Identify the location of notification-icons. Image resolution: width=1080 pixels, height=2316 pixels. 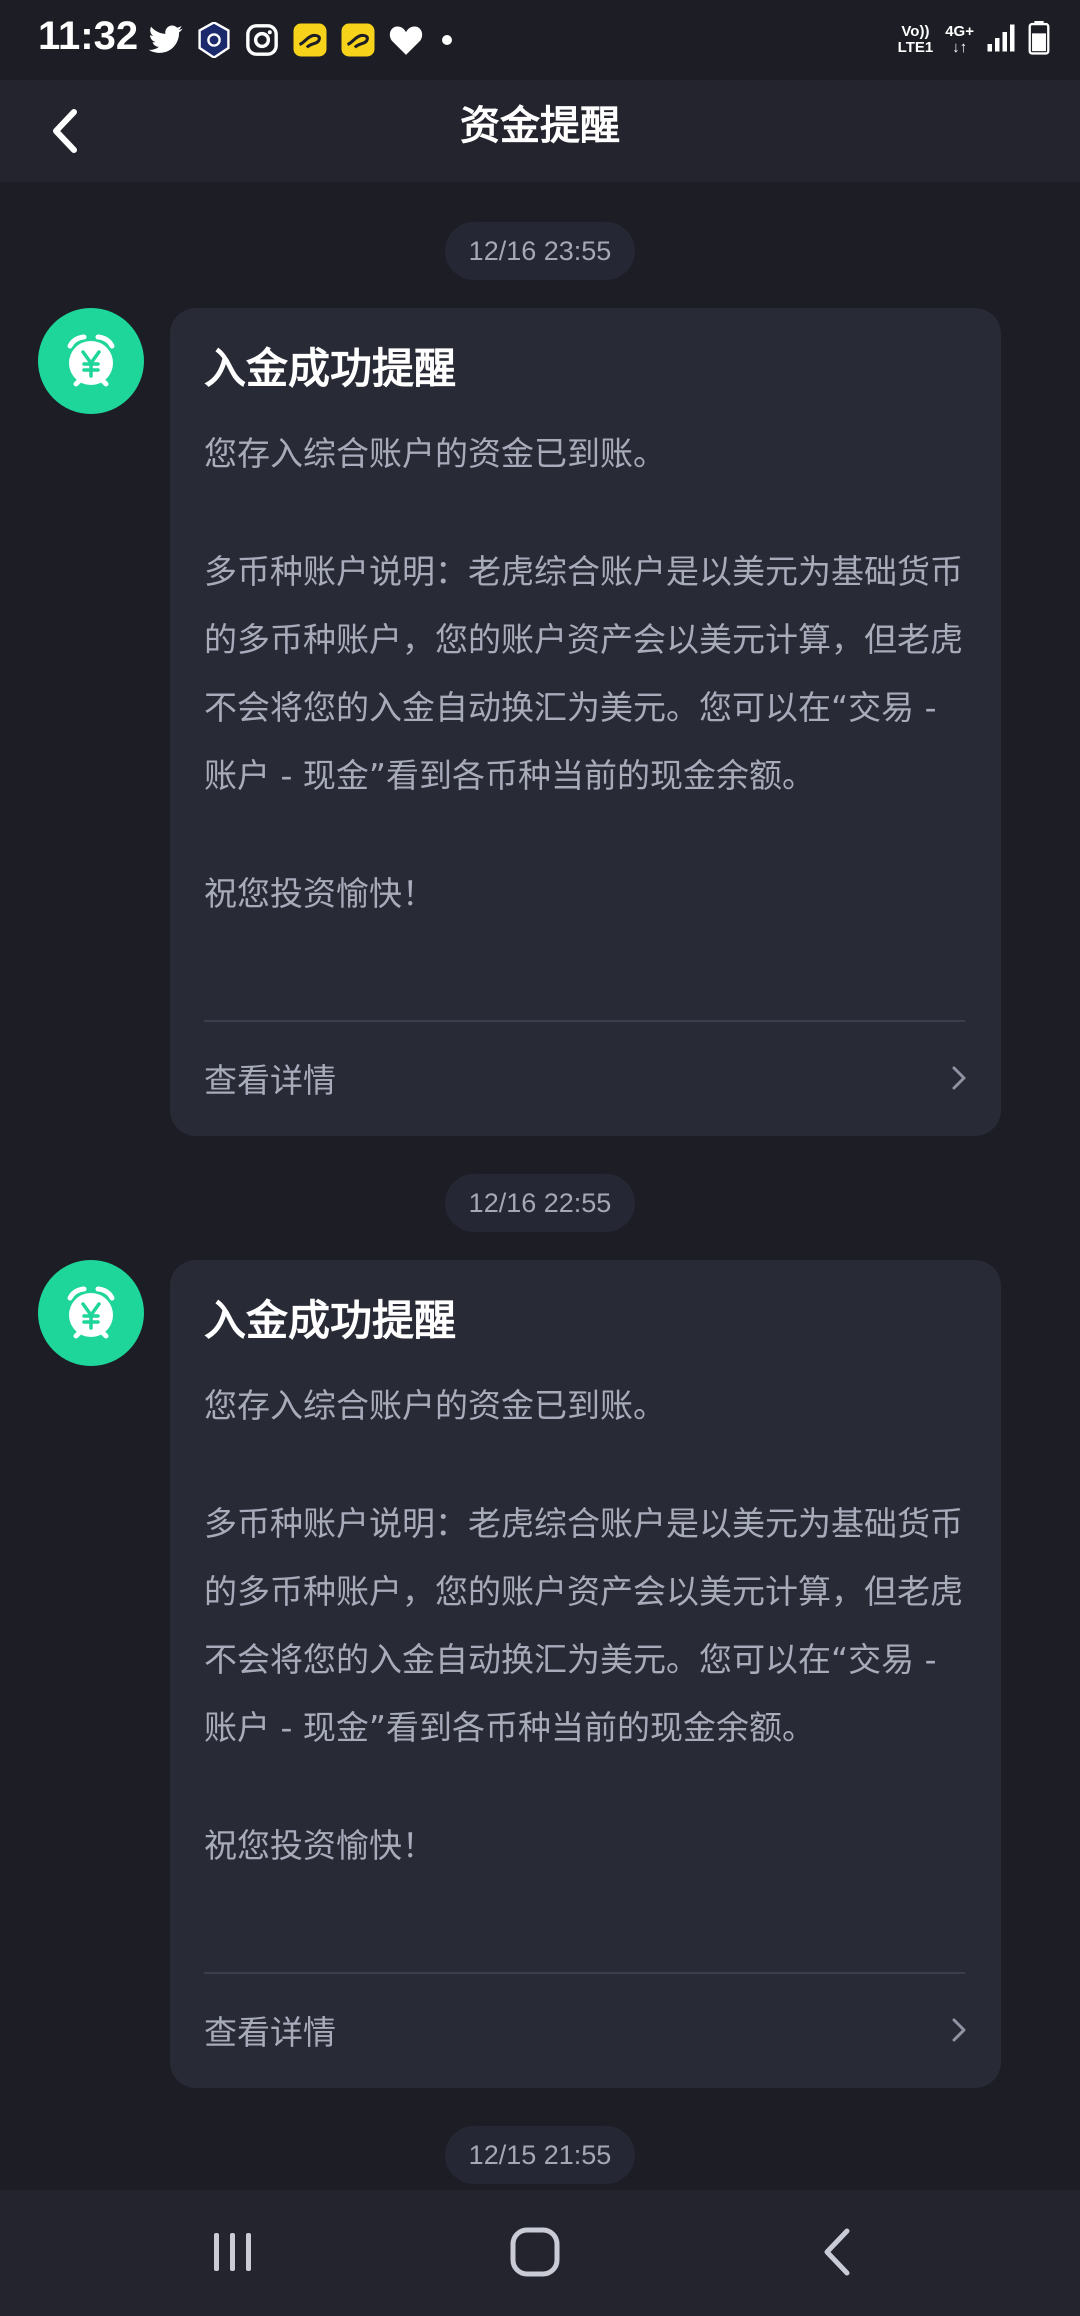
(300, 40).